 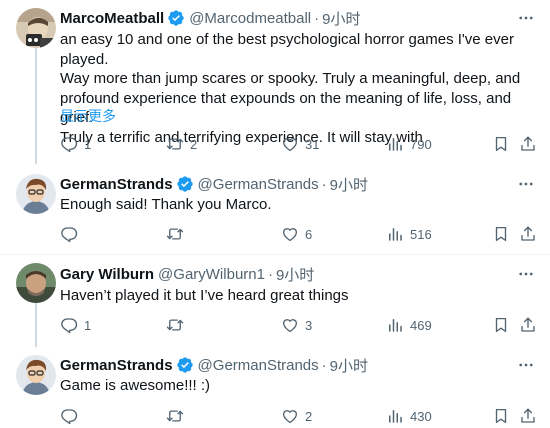 I want to click on like-button: 2, so click(x=296, y=416).